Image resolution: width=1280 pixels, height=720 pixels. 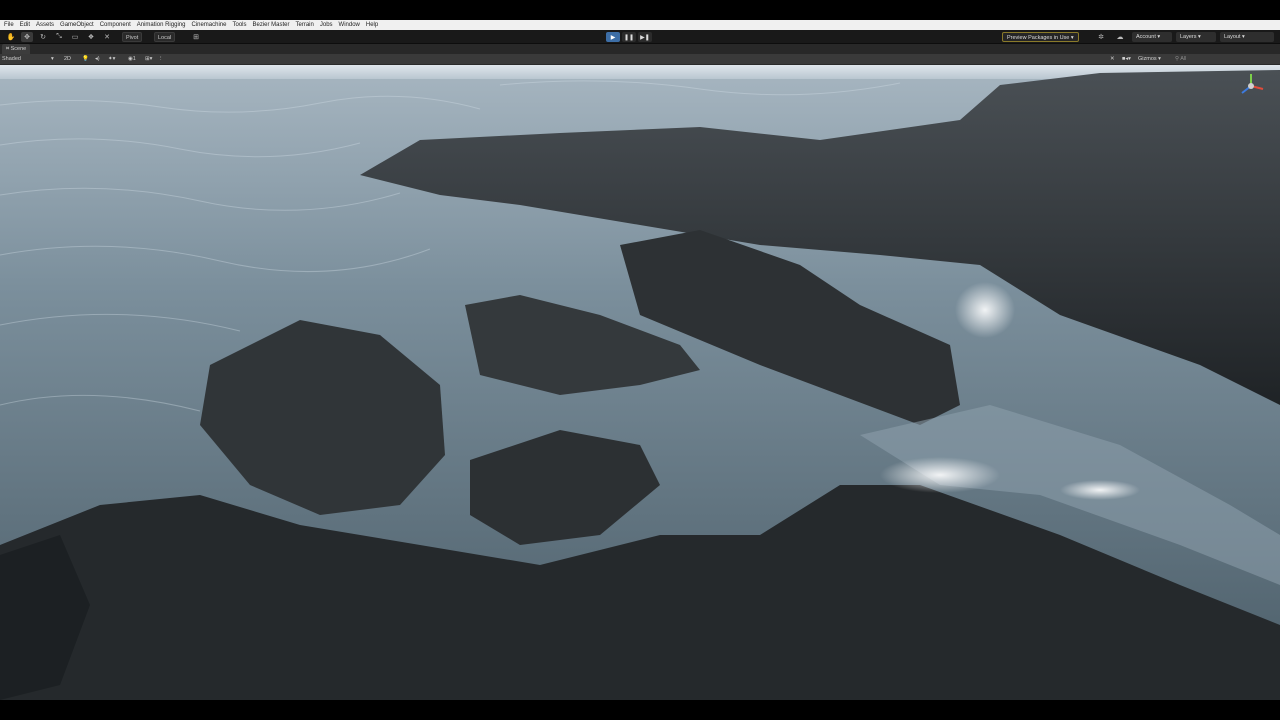 What do you see at coordinates (161, 25) in the screenshot?
I see `menu-animation-rigging: Animation Rigging` at bounding box center [161, 25].